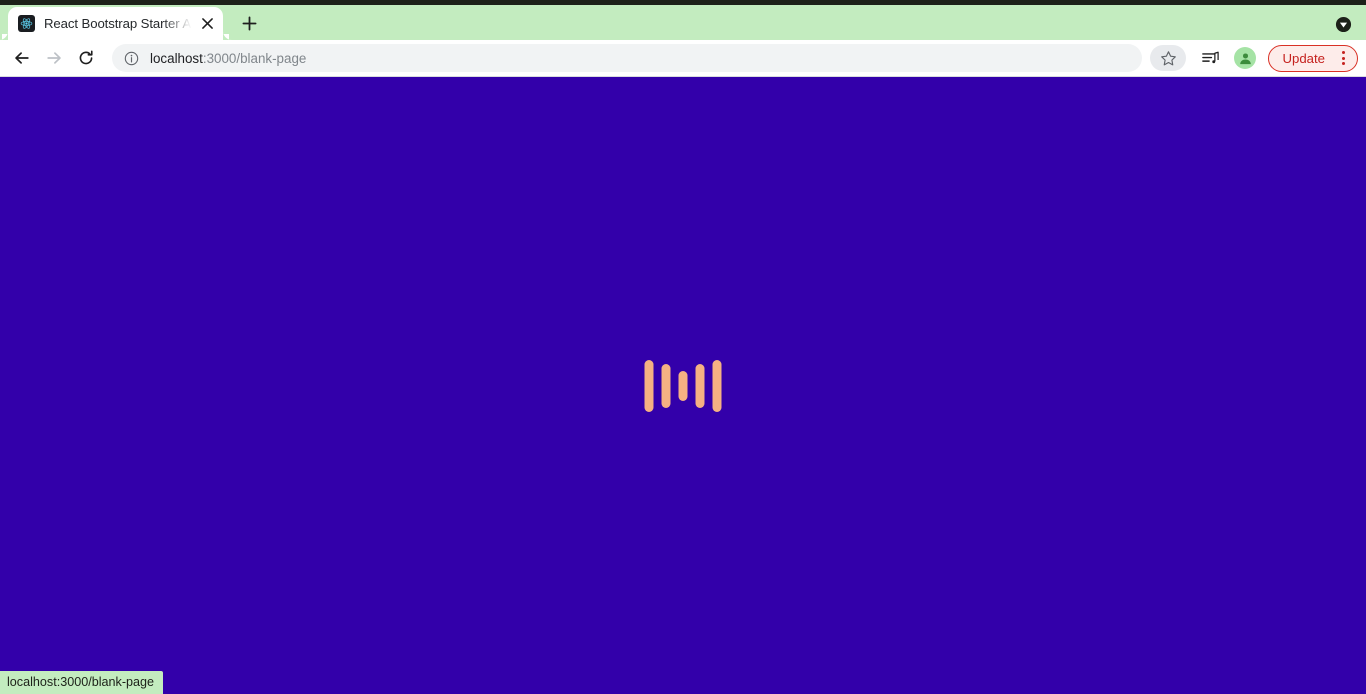  I want to click on arrow-right-icon, so click(54, 58).